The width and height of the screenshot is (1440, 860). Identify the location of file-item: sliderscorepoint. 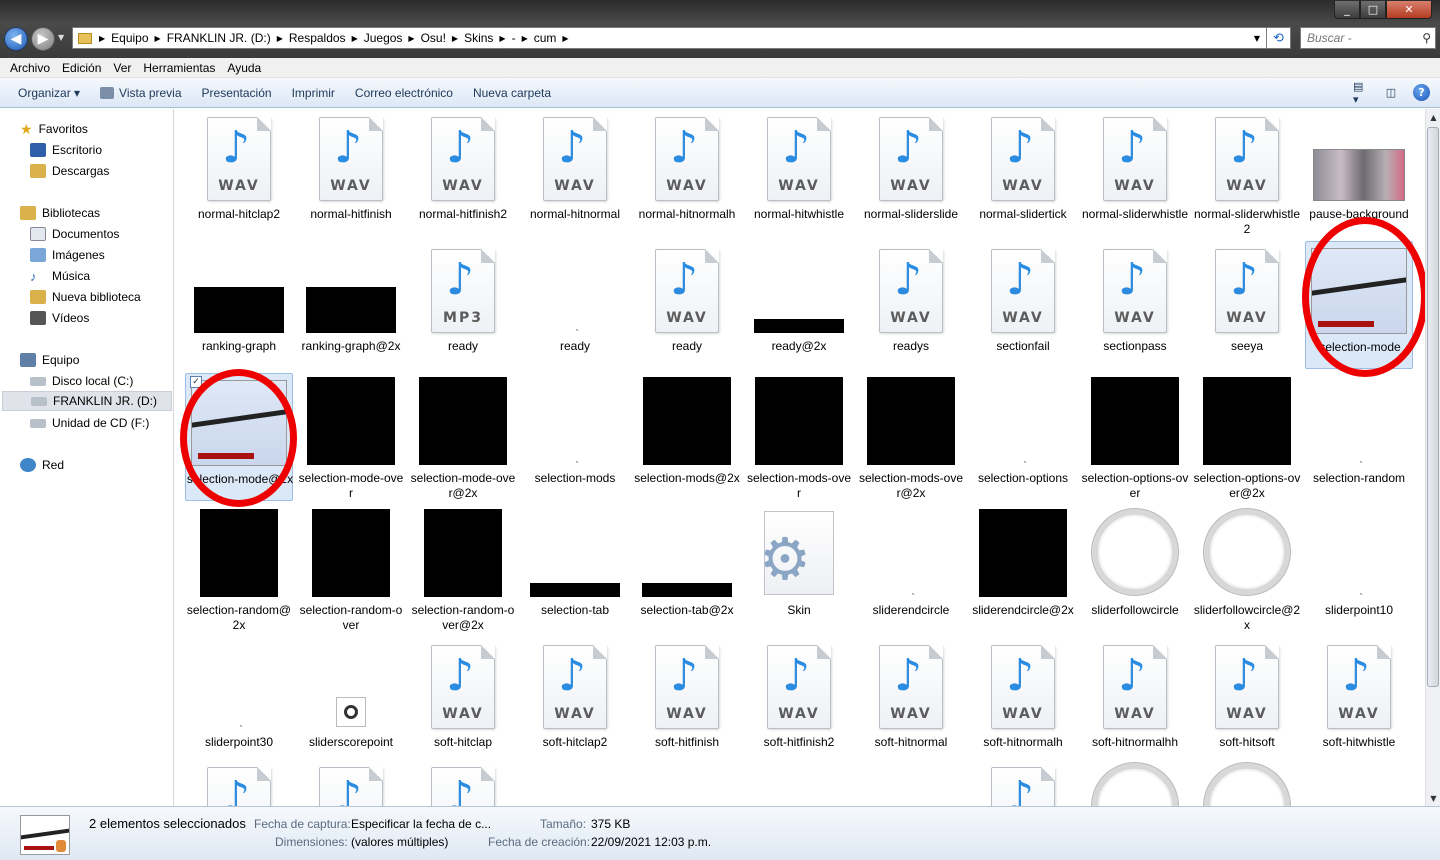
(351, 701).